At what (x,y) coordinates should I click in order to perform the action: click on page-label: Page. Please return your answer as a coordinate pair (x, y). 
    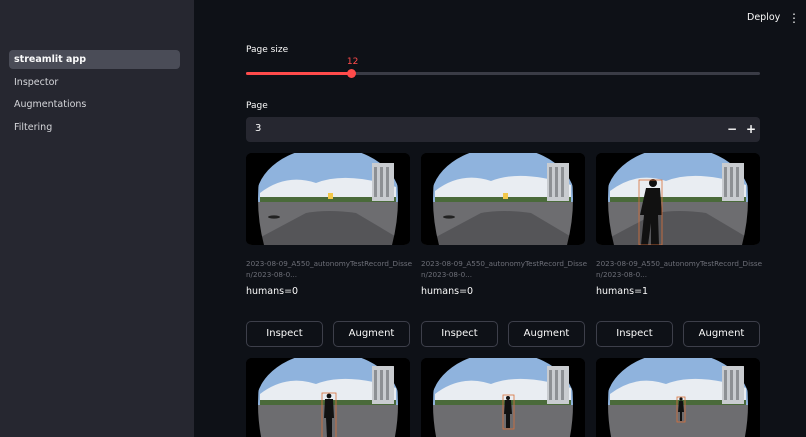
    Looking at the image, I should click on (257, 106).